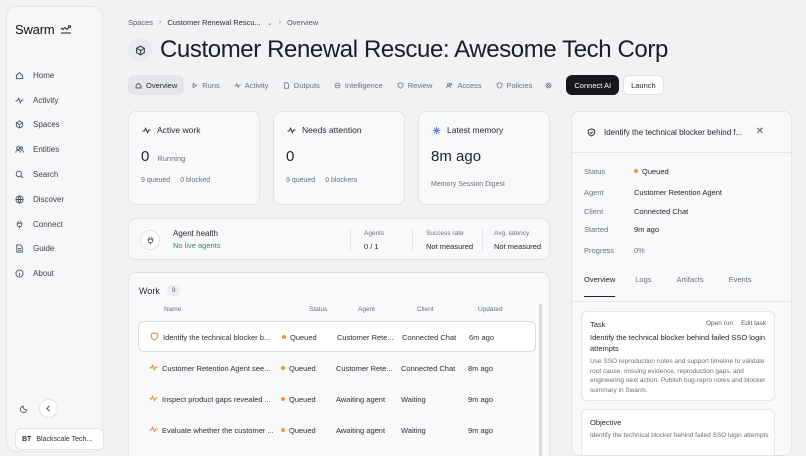 This screenshot has height=456, width=806. I want to click on col-header-updated: Updated, so click(490, 309).